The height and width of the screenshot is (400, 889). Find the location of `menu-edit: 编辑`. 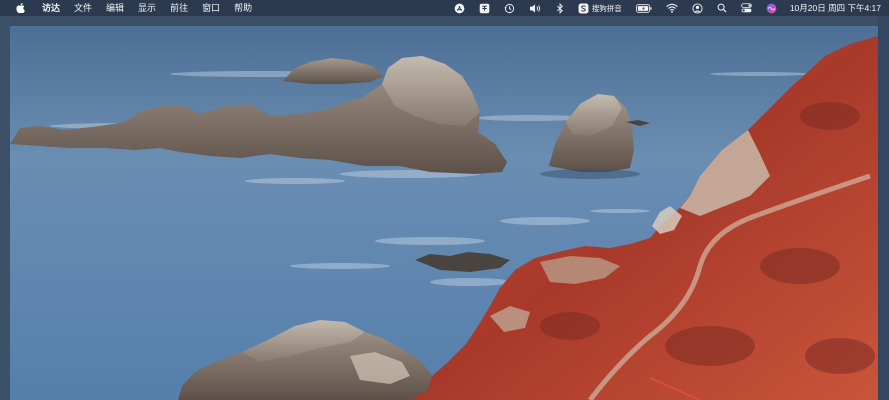

menu-edit: 编辑 is located at coordinates (115, 8).